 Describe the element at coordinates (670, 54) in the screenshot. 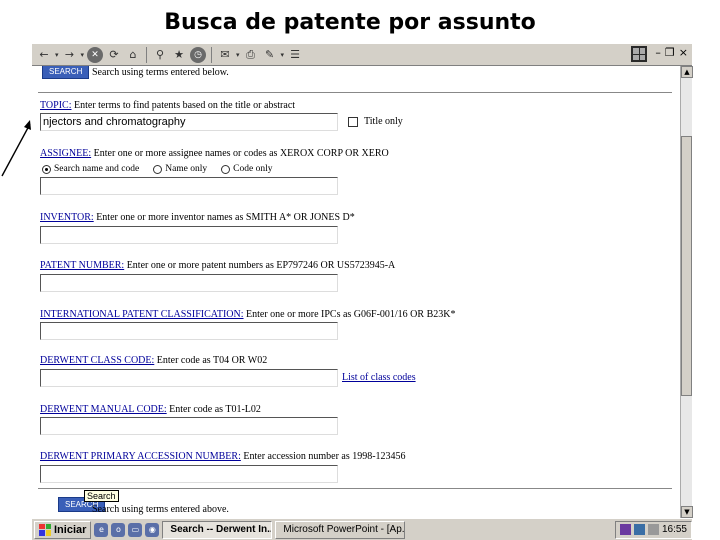

I see `restore-button: ❐` at that location.